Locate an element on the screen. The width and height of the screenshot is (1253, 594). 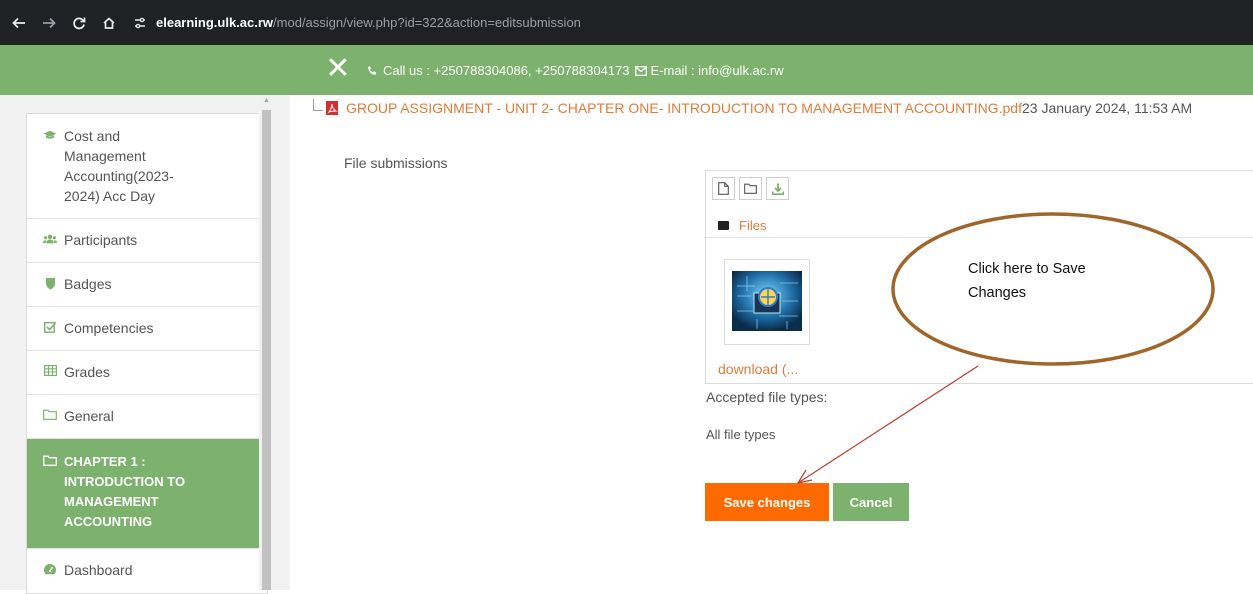
sidebar-item-general: General is located at coordinates (147, 417).